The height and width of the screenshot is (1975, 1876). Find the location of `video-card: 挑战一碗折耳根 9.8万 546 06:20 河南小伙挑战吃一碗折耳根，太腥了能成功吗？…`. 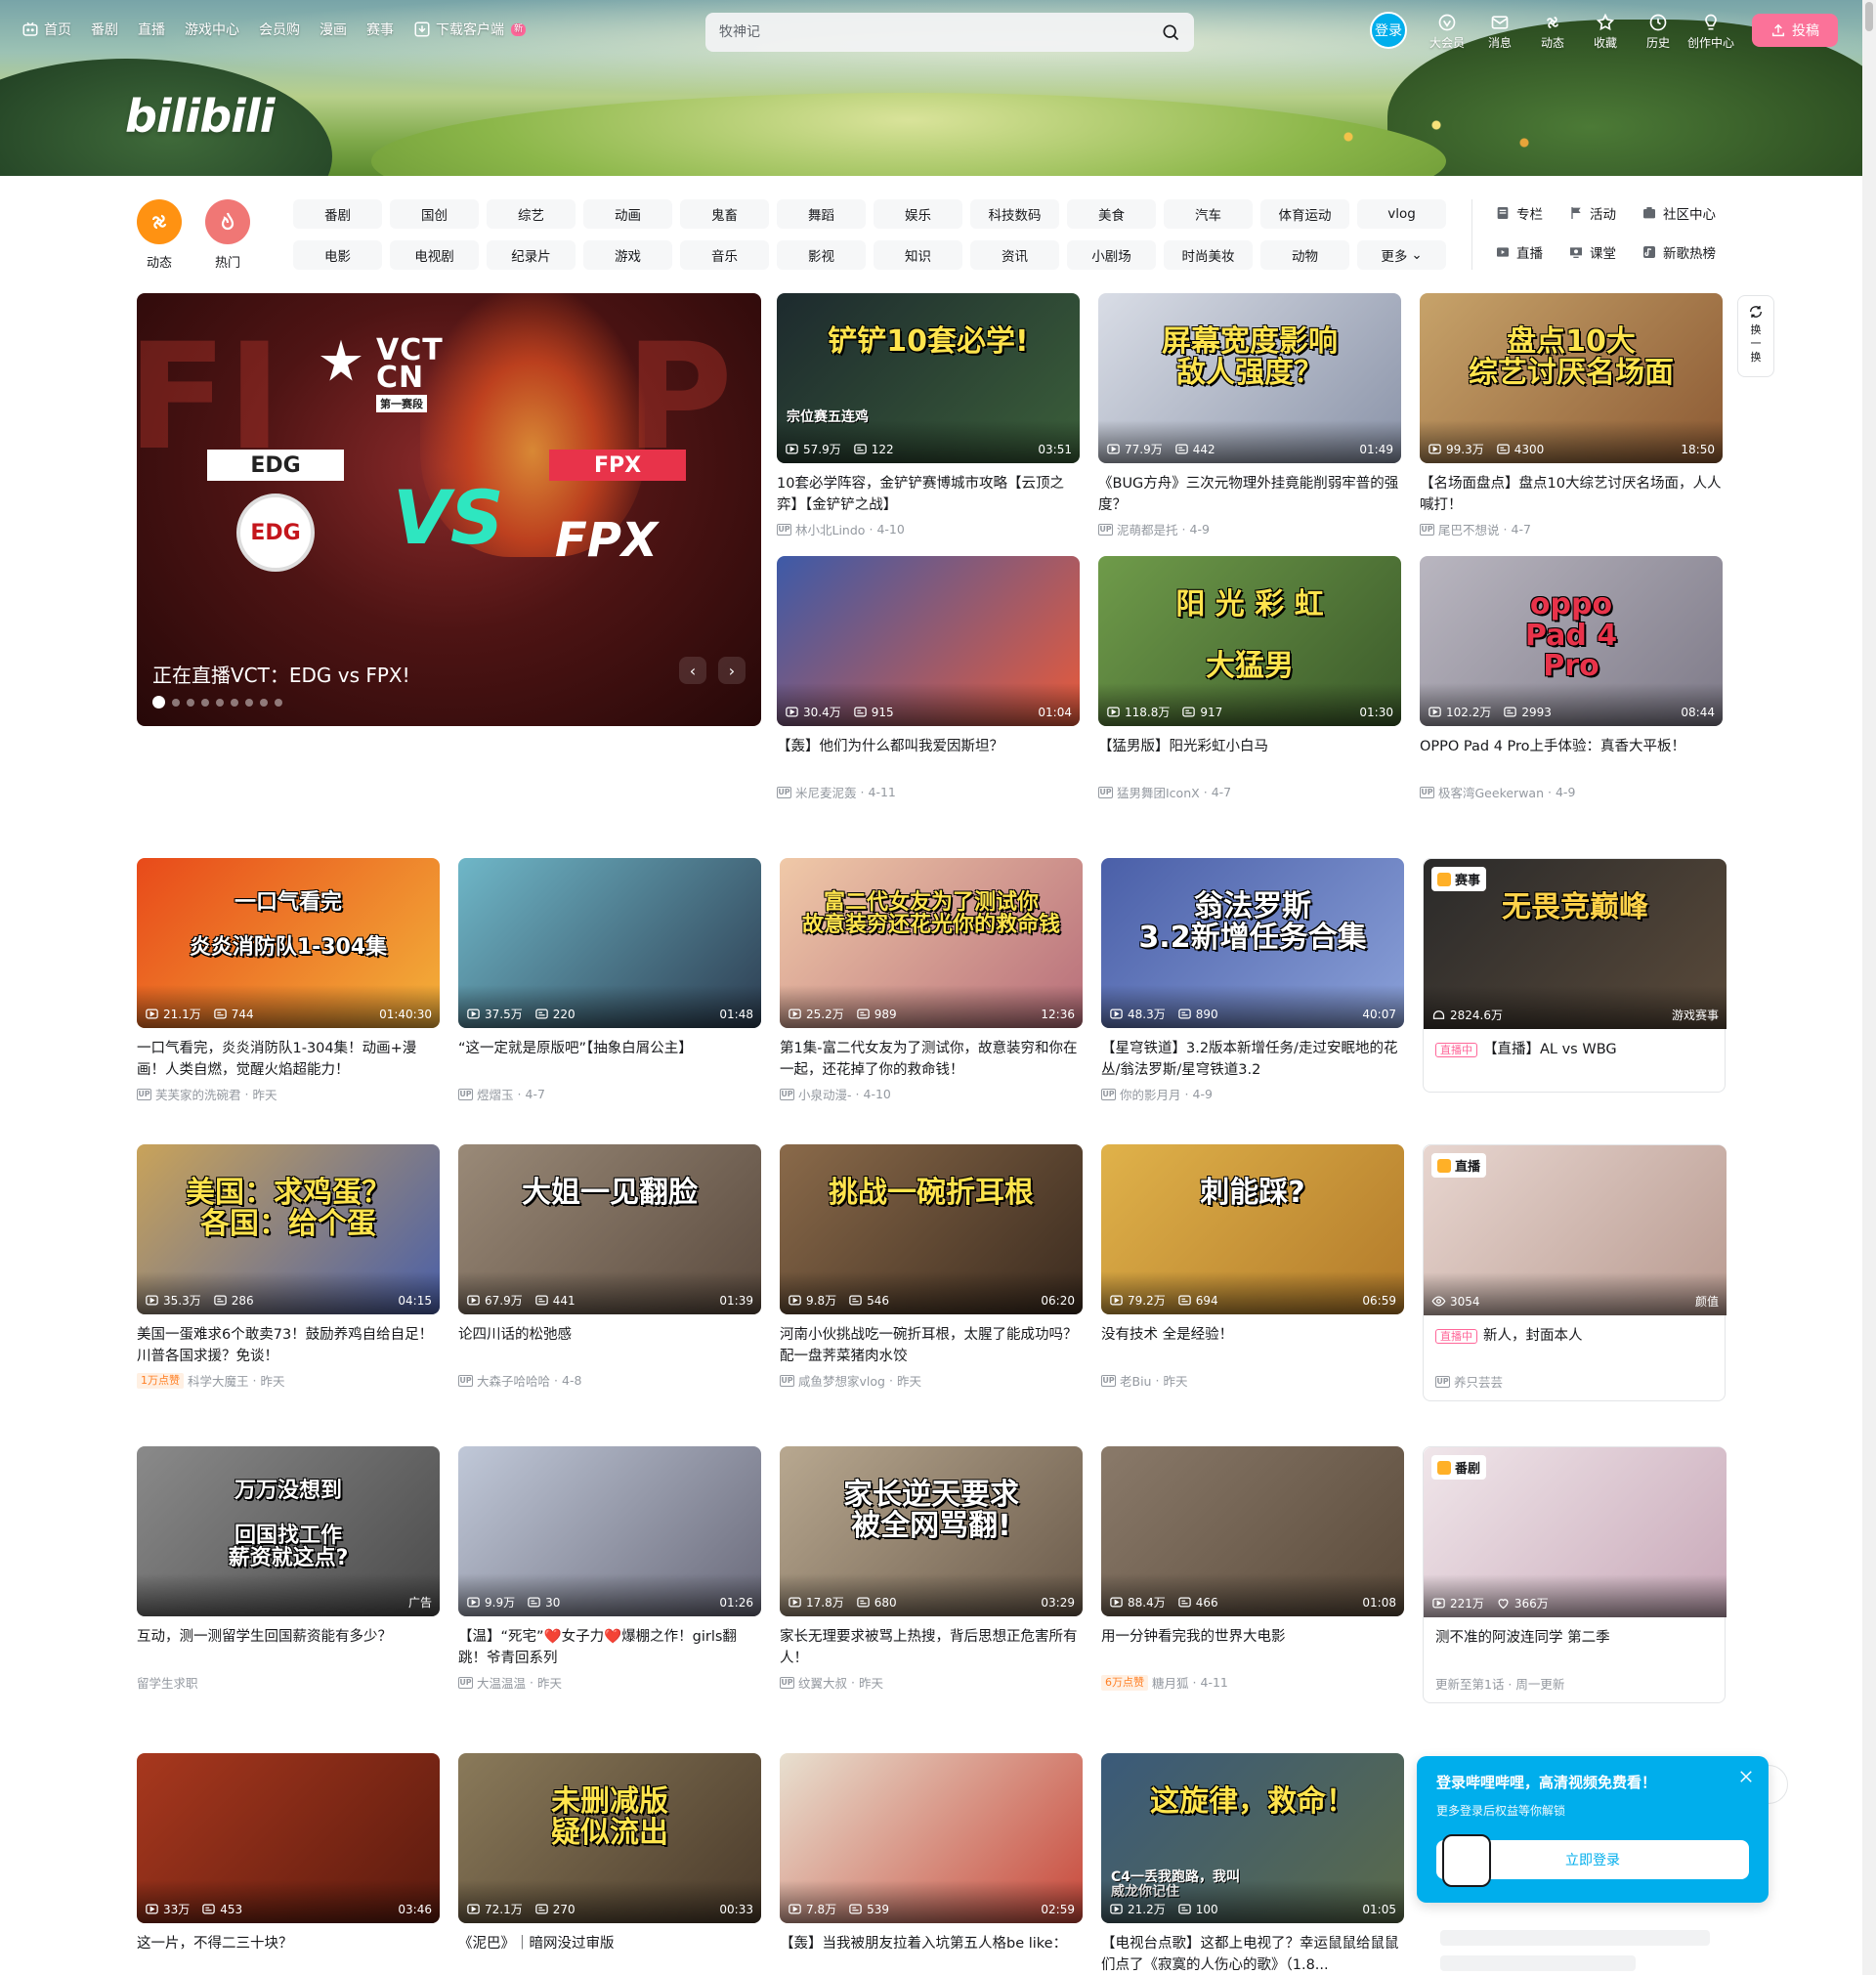

video-card: 挑战一碗折耳根 9.8万 546 06:20 河南小伙挑战吃一碗折耳根，太腥了能成功吗？… is located at coordinates (931, 1267).